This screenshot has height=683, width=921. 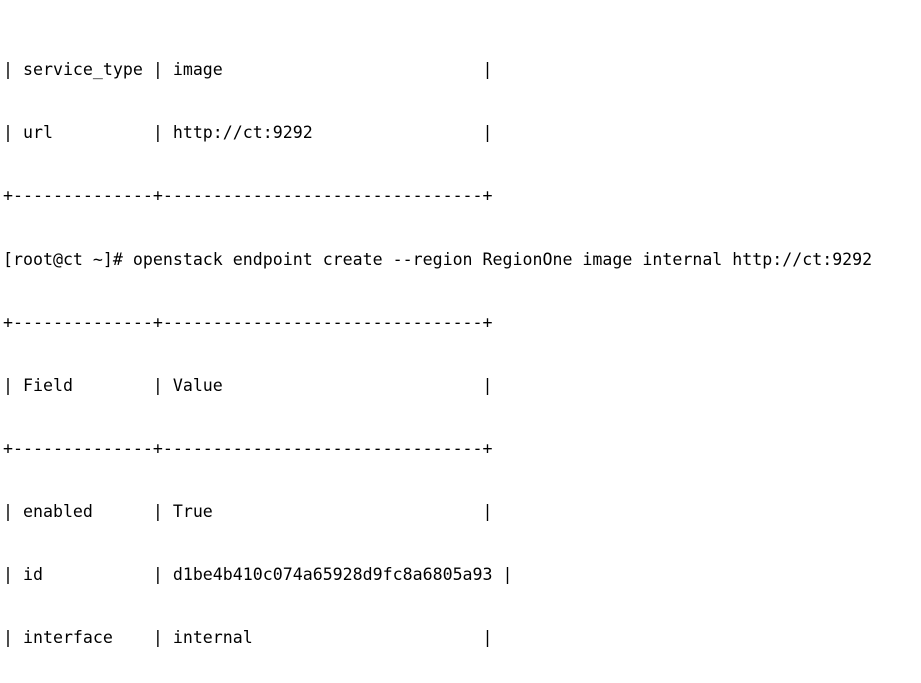 I want to click on table-row: | enabled | True |, so click(x=248, y=512).